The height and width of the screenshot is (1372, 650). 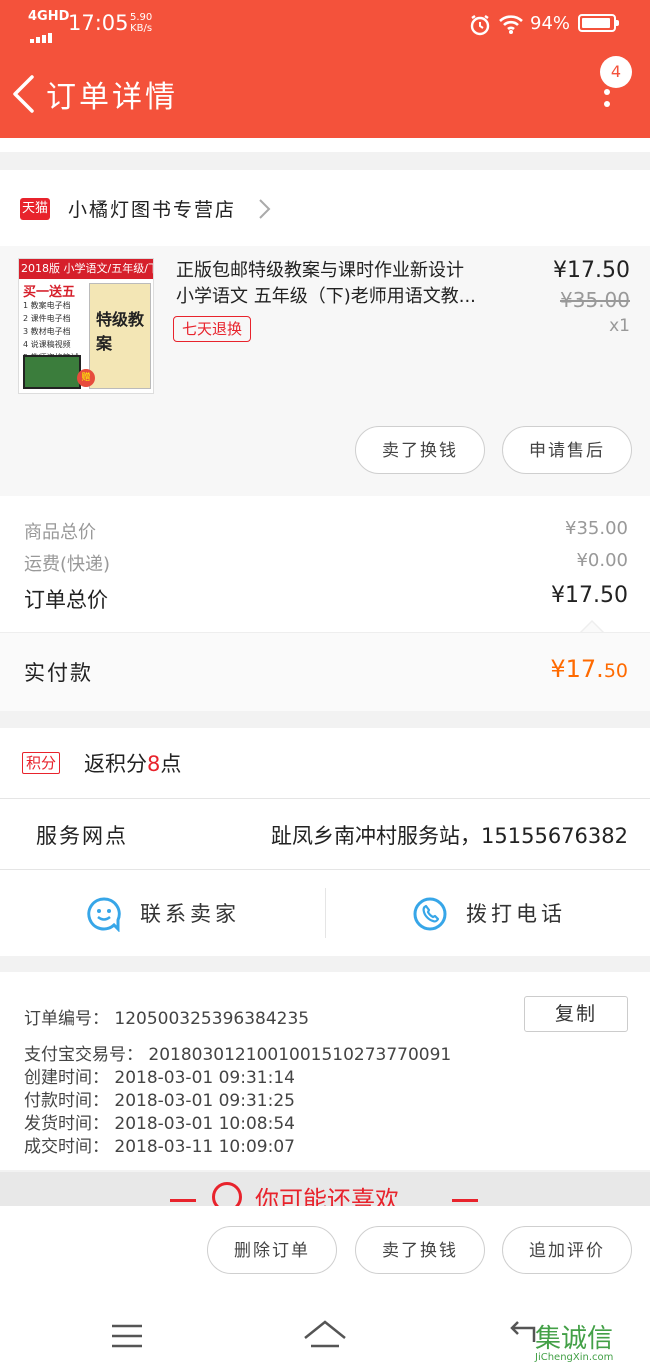 What do you see at coordinates (550, 23) in the screenshot?
I see `battery-percent: 94%` at bounding box center [550, 23].